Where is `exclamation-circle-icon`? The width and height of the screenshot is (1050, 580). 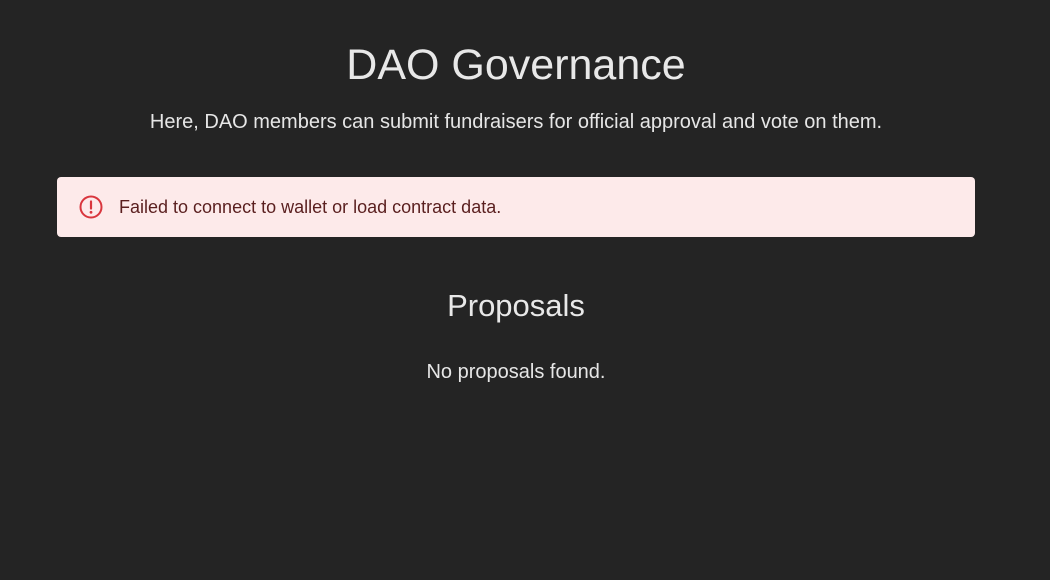 exclamation-circle-icon is located at coordinates (91, 207).